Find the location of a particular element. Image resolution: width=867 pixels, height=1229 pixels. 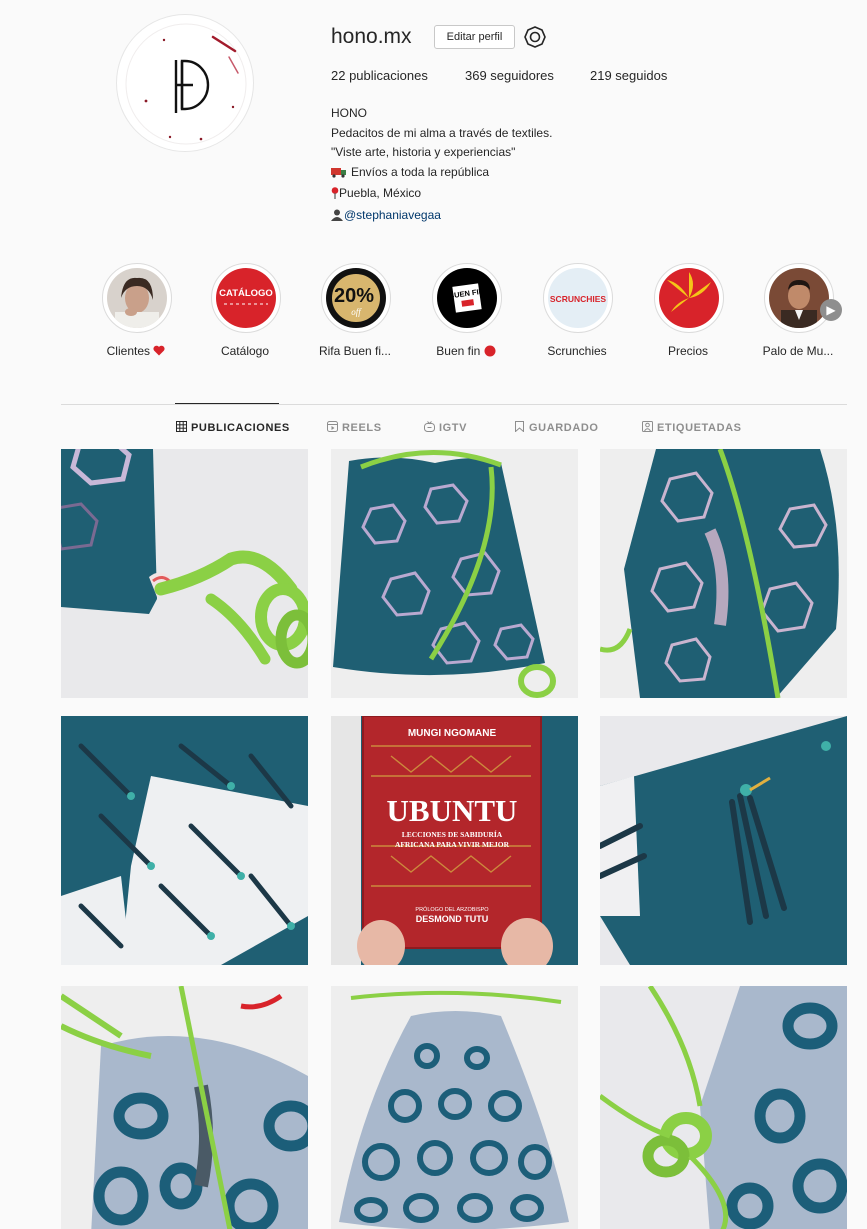

grid-icon is located at coordinates (181, 426).